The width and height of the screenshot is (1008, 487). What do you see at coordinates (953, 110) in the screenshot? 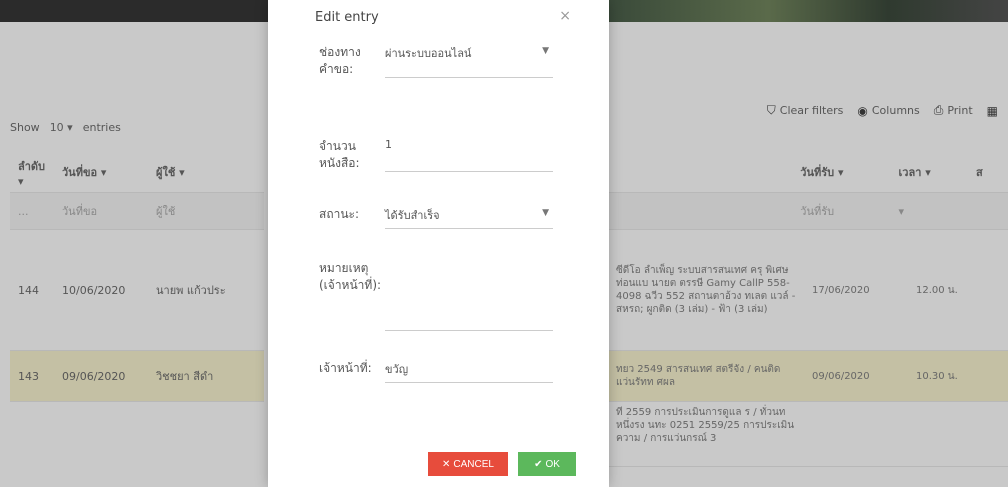
I see `print-button: ⎙ Print` at bounding box center [953, 110].